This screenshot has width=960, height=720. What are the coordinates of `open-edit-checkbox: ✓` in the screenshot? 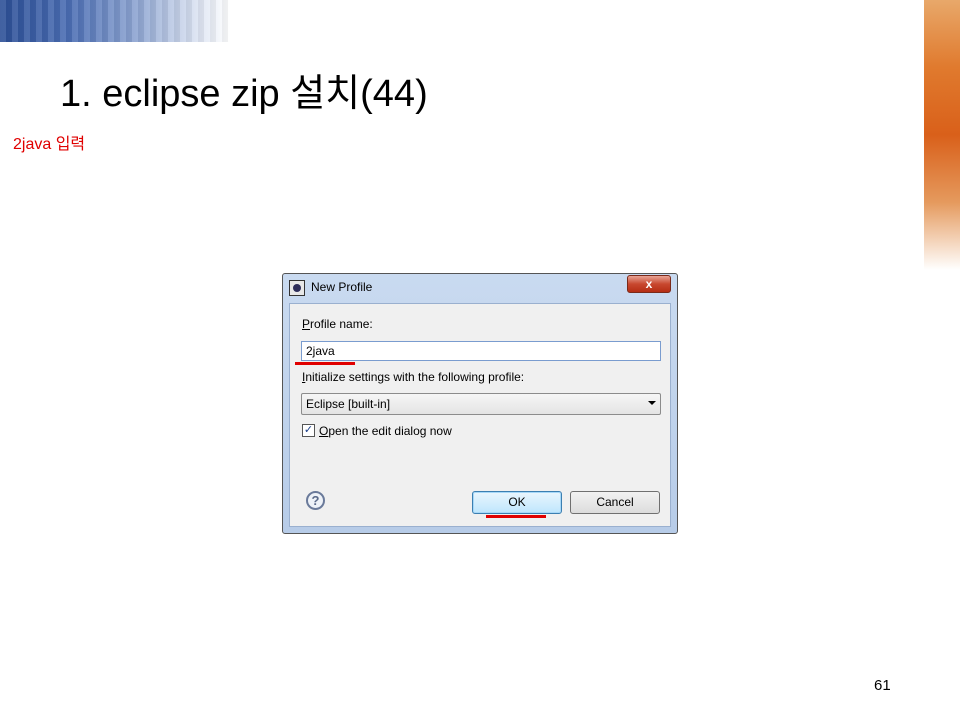 It's located at (308, 430).